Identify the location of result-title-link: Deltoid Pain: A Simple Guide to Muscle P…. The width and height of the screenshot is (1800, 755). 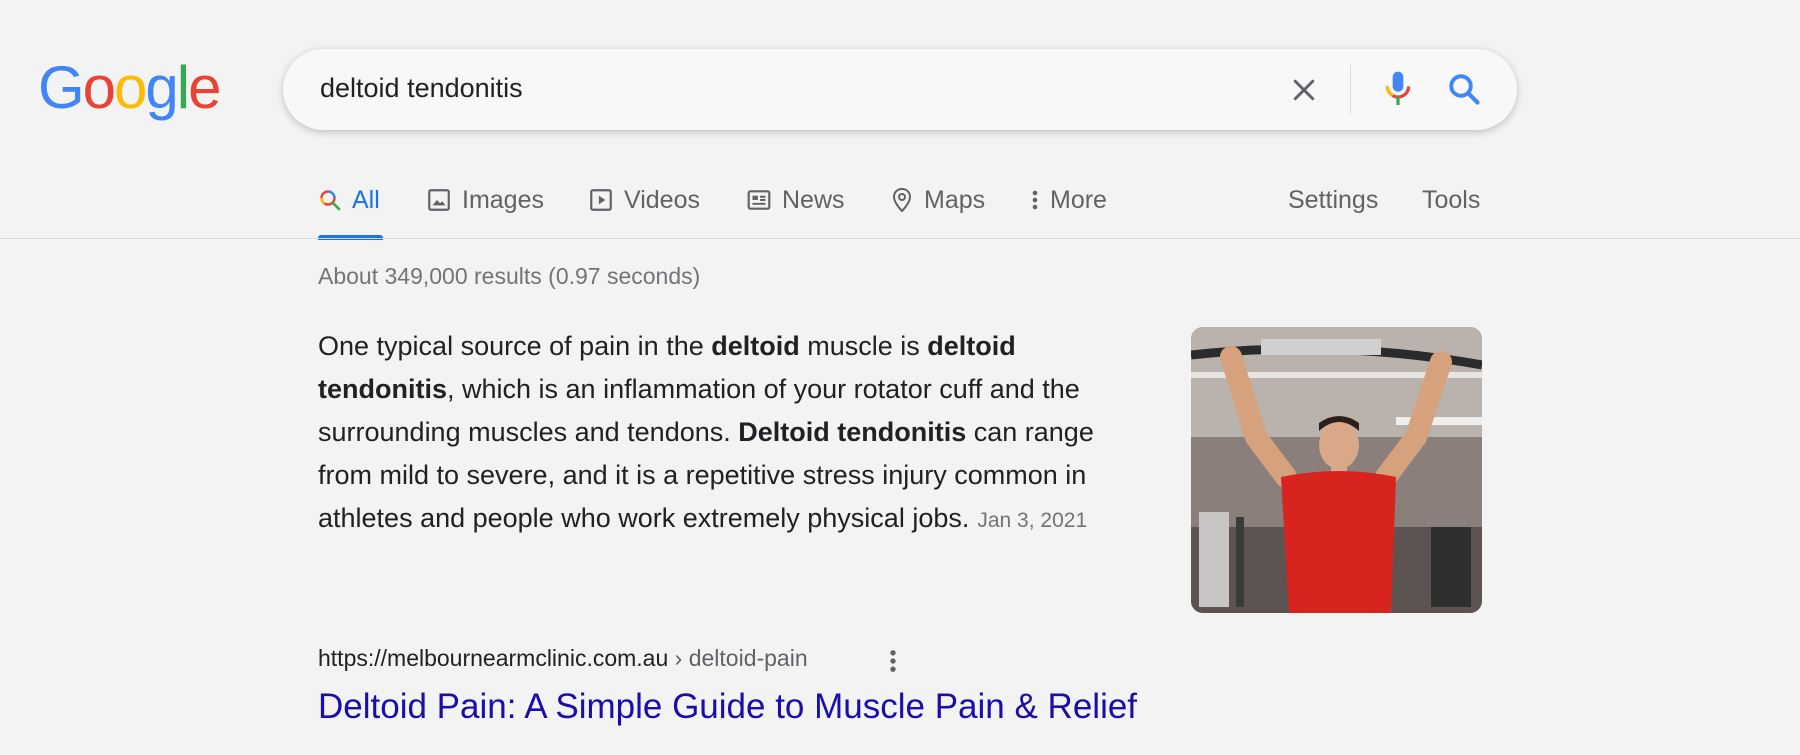
(727, 707).